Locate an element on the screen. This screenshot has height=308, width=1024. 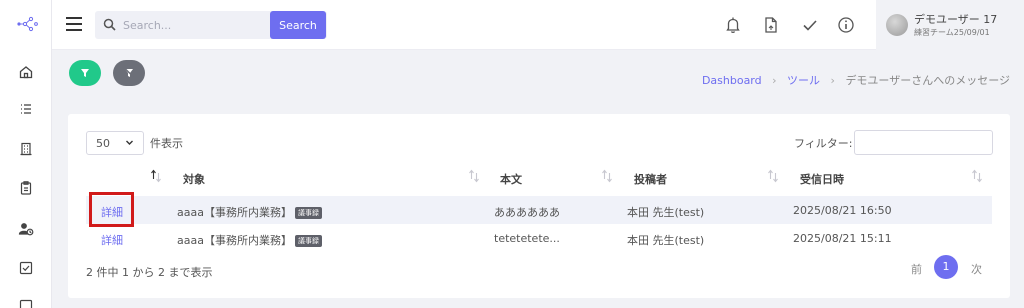
sidebar-more-icon is located at coordinates (26, 303).